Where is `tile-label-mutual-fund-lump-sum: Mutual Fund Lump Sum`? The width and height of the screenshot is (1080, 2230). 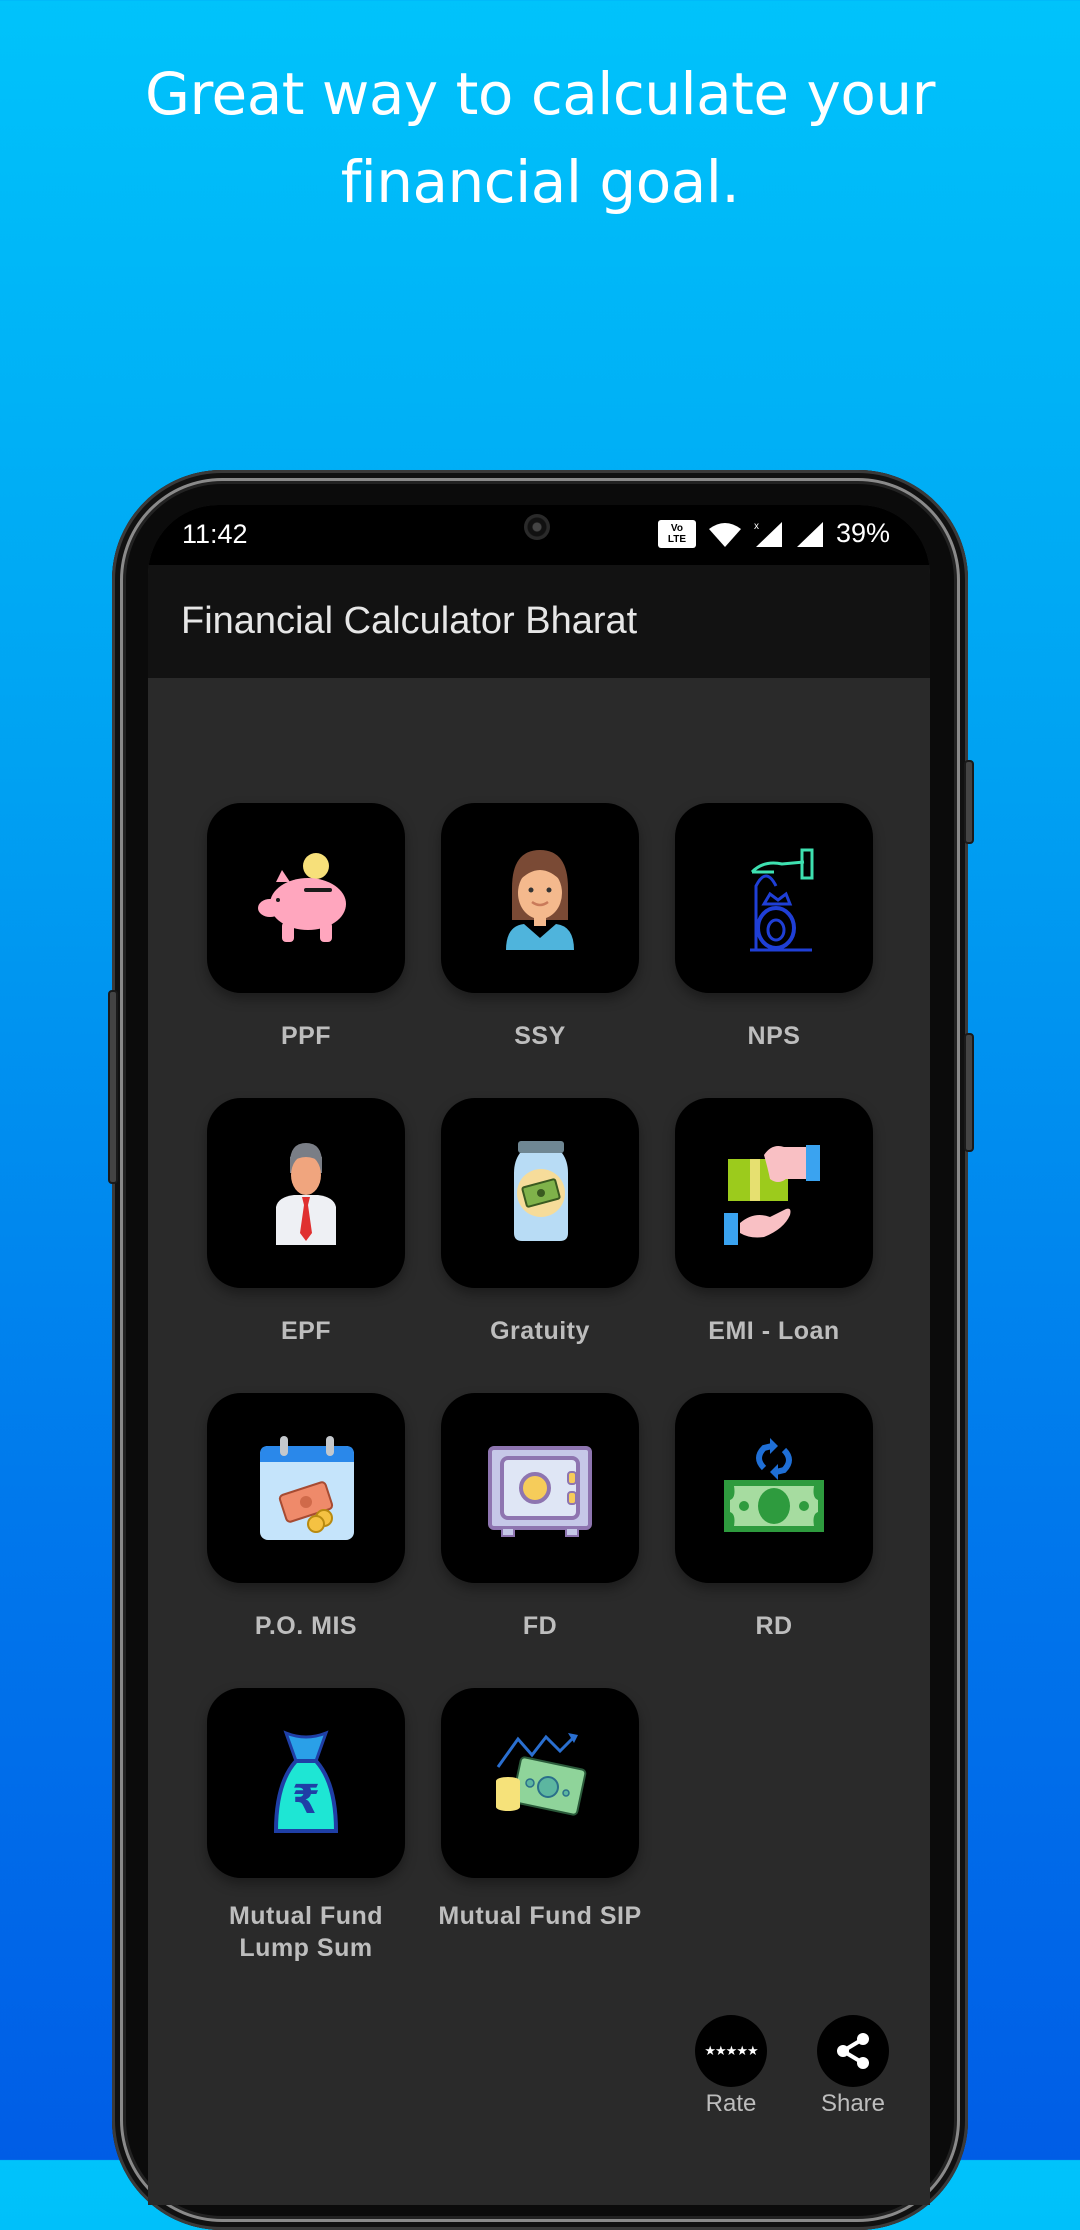 tile-label-mutual-fund-lump-sum: Mutual Fund Lump Sum is located at coordinates (306, 1932).